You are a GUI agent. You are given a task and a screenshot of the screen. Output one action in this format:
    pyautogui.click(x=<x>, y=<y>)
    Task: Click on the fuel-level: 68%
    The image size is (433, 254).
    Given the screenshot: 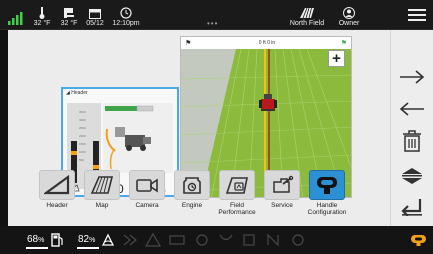 What is the action you would take?
    pyautogui.click(x=36, y=239)
    